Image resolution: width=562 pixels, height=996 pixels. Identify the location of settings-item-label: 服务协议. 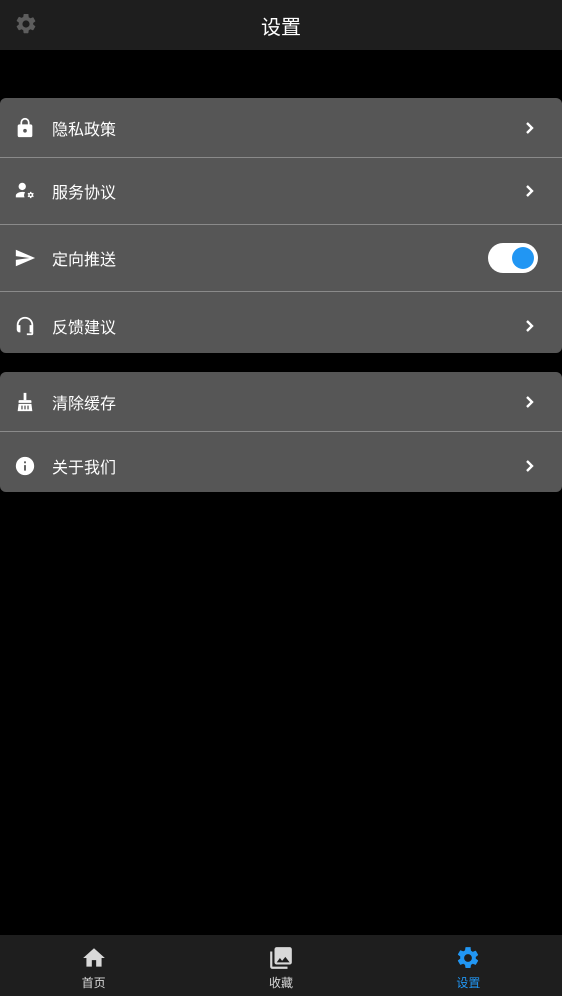
(84, 192).